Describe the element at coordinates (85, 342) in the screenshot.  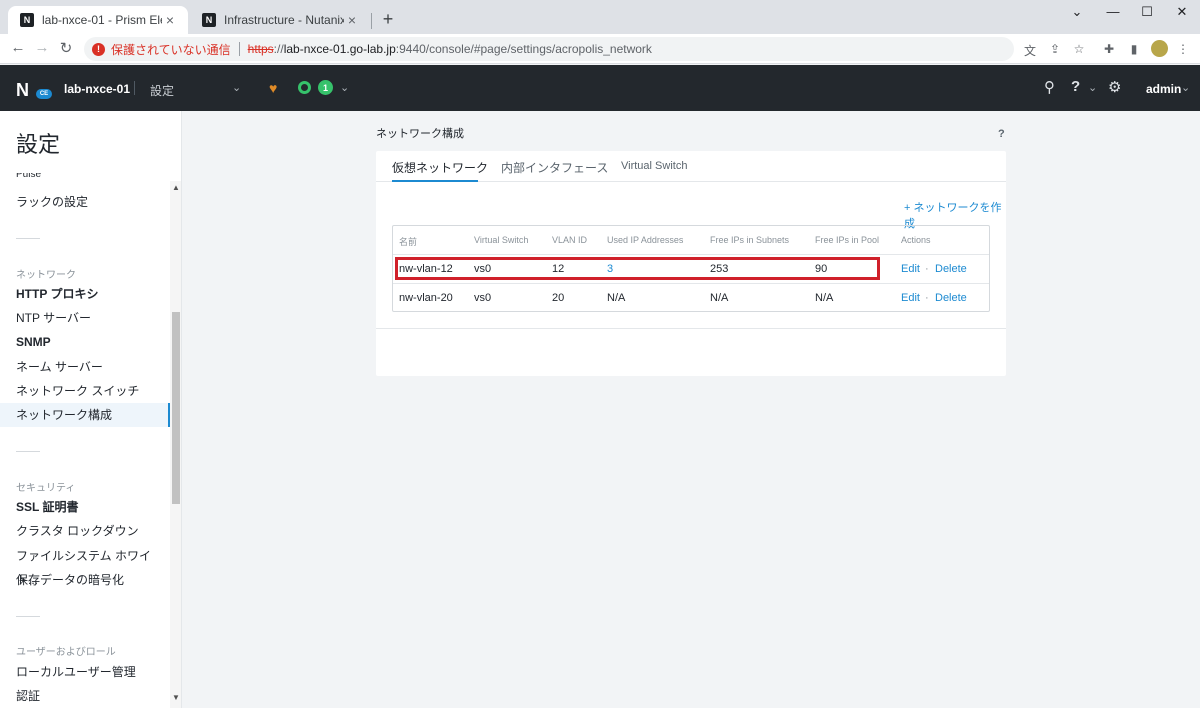
I see `sidebar-item-snmp: SNMP` at that location.